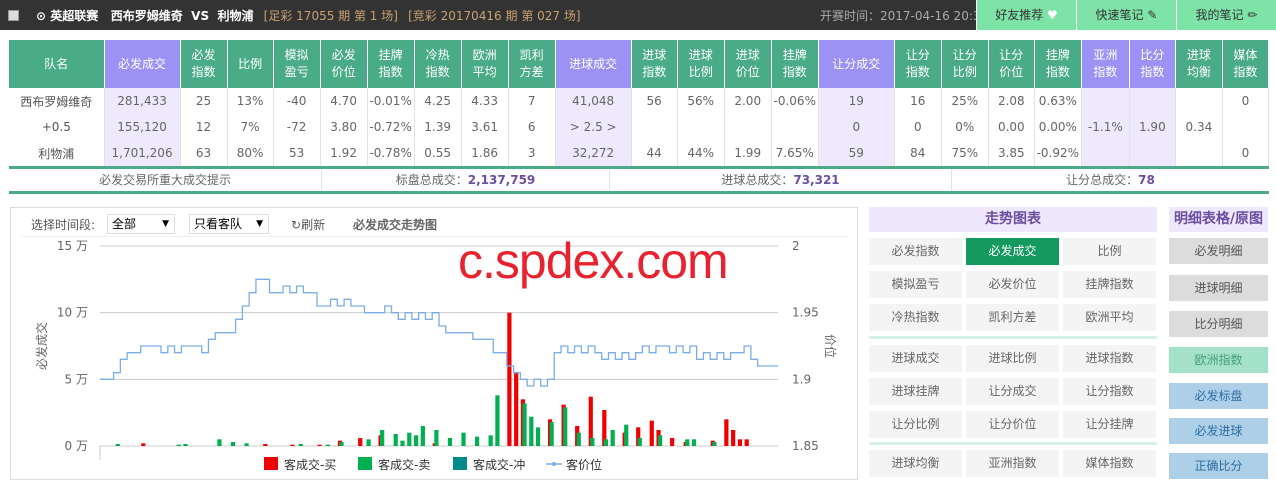 The height and width of the screenshot is (485, 1276). I want to click on trend-button: 比例, so click(1109, 251).